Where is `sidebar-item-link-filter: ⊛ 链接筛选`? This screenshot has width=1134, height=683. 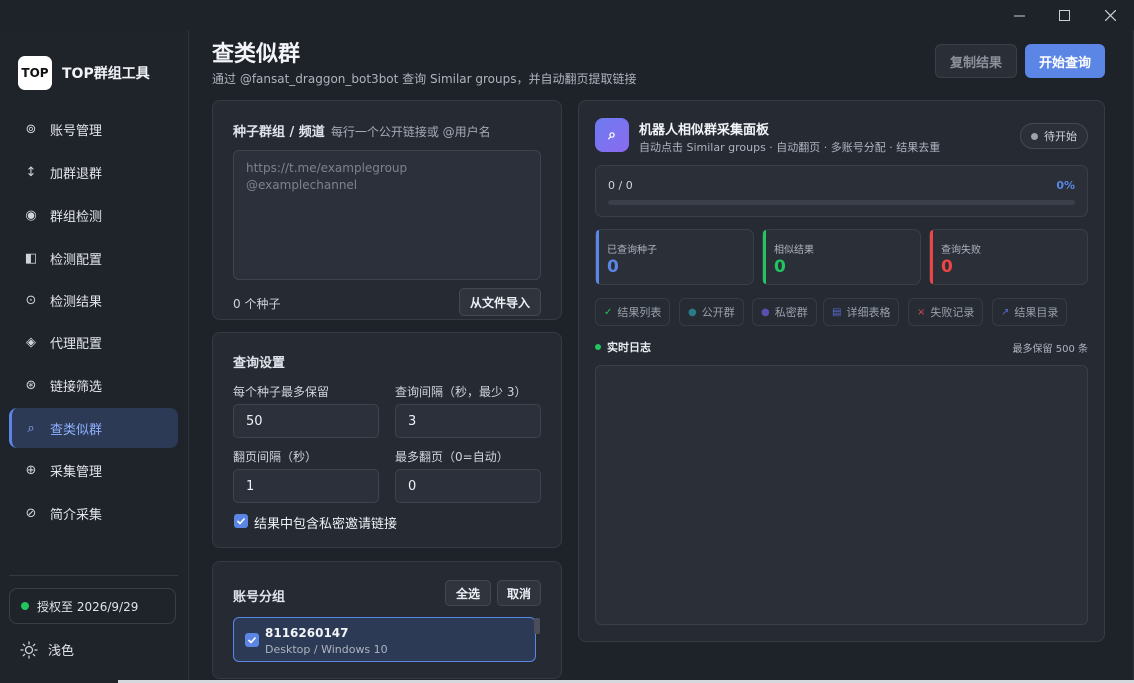 sidebar-item-link-filter: ⊛ 链接筛选 is located at coordinates (93, 385).